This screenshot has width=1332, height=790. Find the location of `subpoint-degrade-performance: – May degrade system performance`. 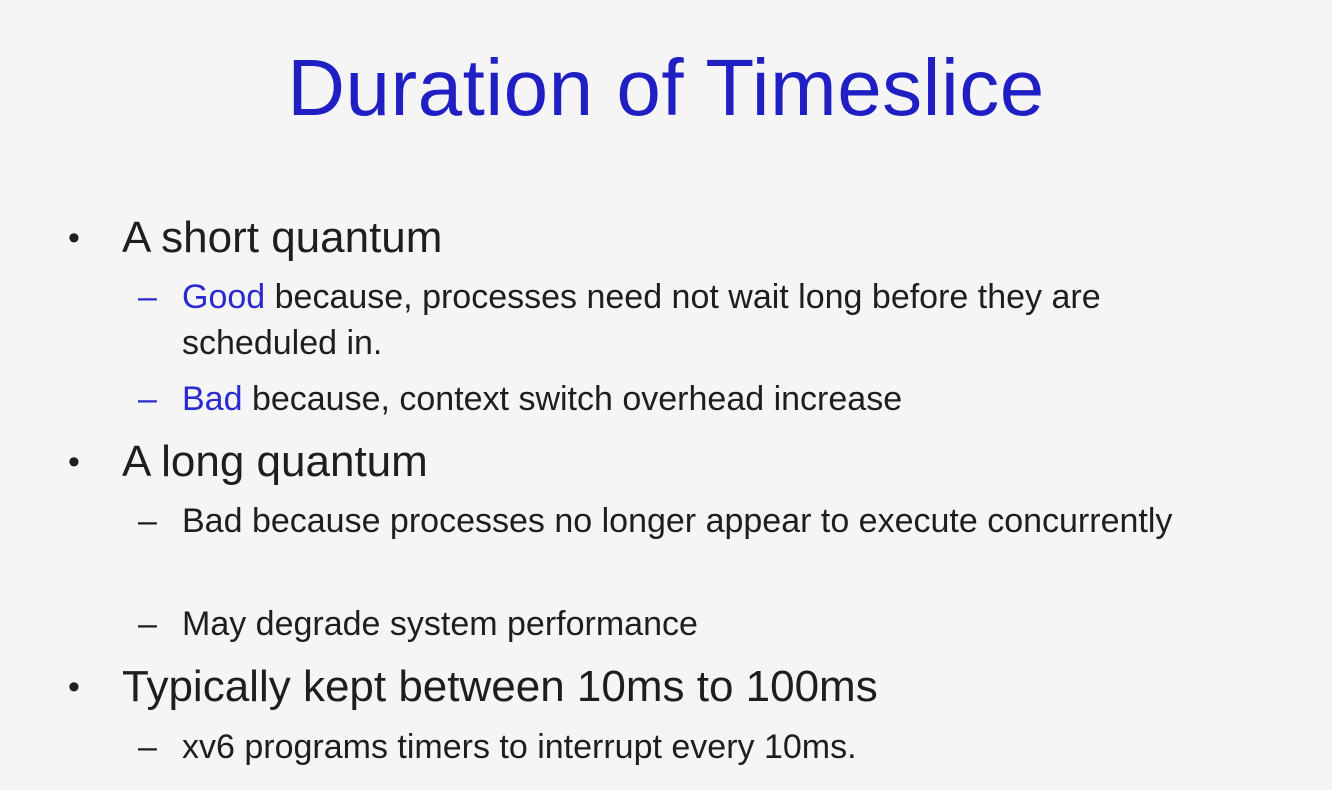

subpoint-degrade-performance: – May degrade system performance is located at coordinates (698, 624).